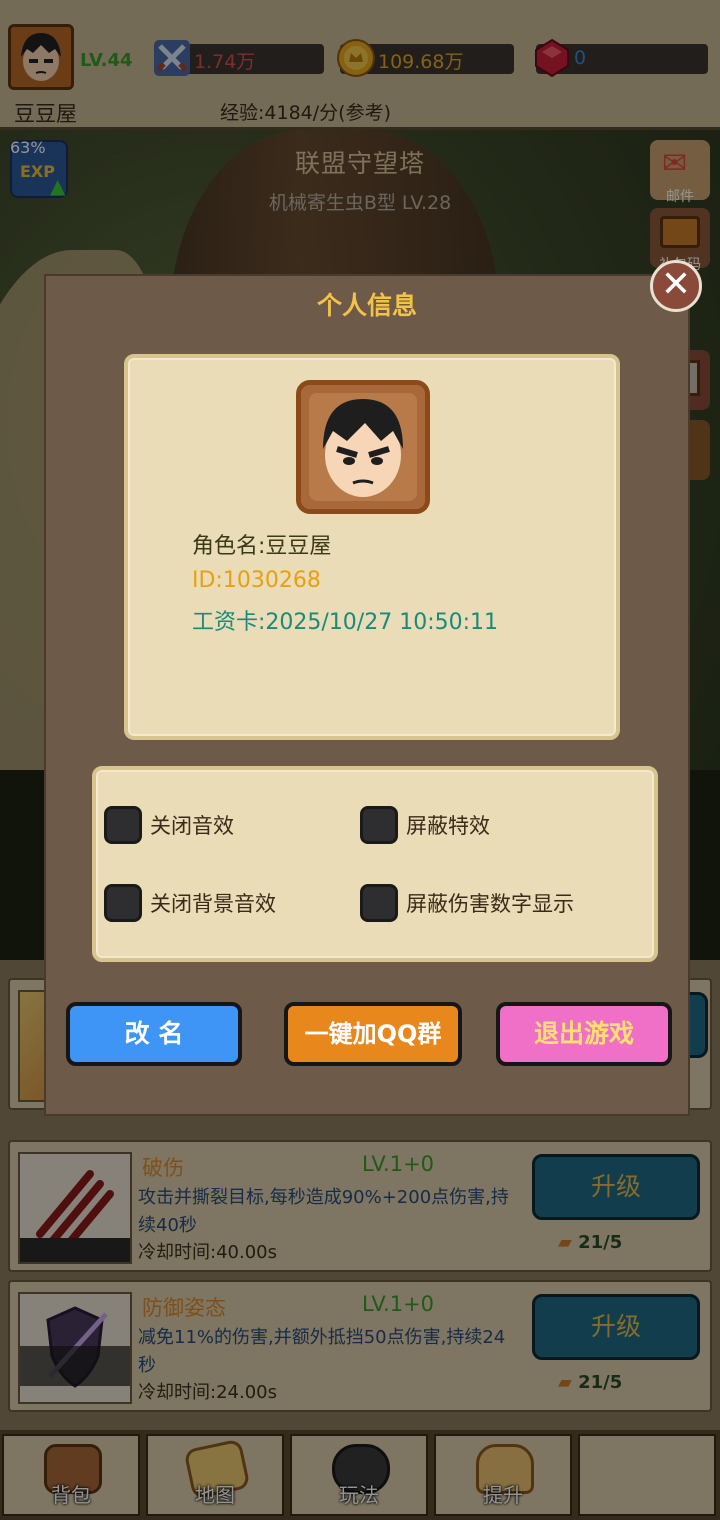  Describe the element at coordinates (366, 305) in the screenshot. I see `dialog-title: 个人信息` at that location.